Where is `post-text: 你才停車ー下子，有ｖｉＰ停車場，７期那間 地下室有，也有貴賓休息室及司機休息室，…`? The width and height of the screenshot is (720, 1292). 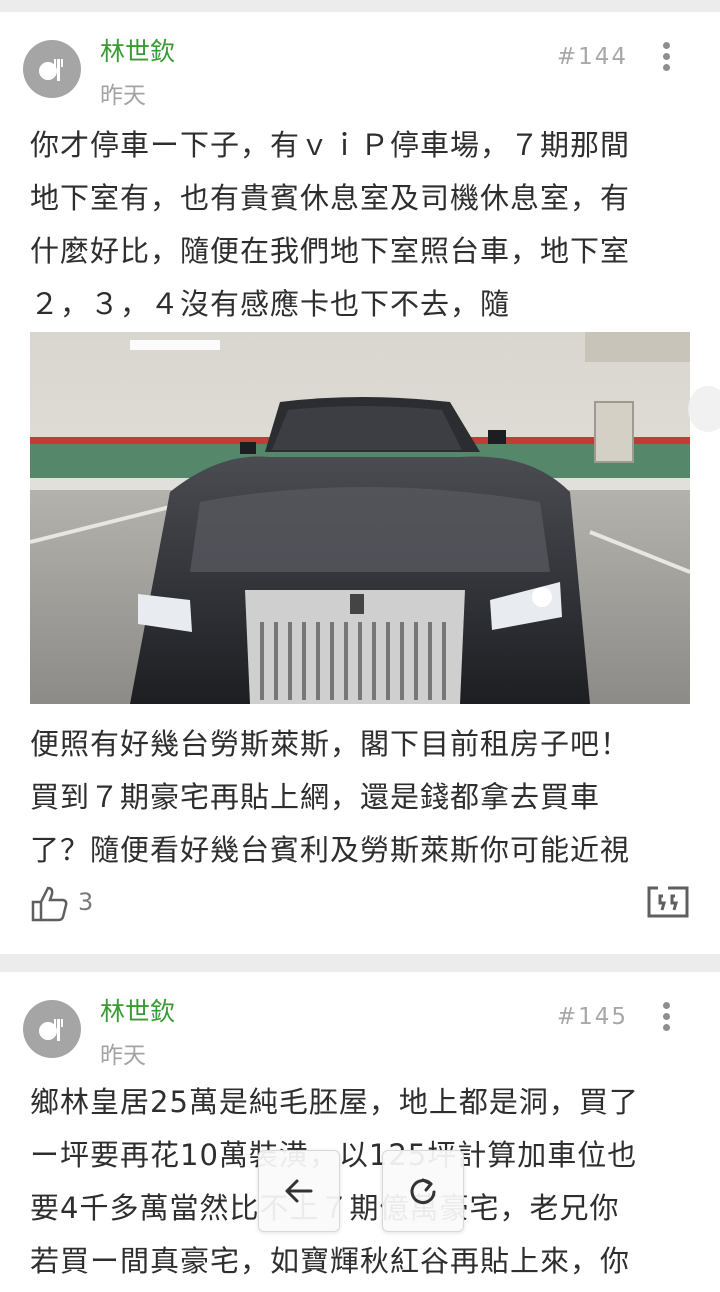
post-text: 你才停車ー下子，有ｖｉＰ停車場，７期那間 地下室有，也有貴賓休息室及司機休息室，… is located at coordinates (330, 224).